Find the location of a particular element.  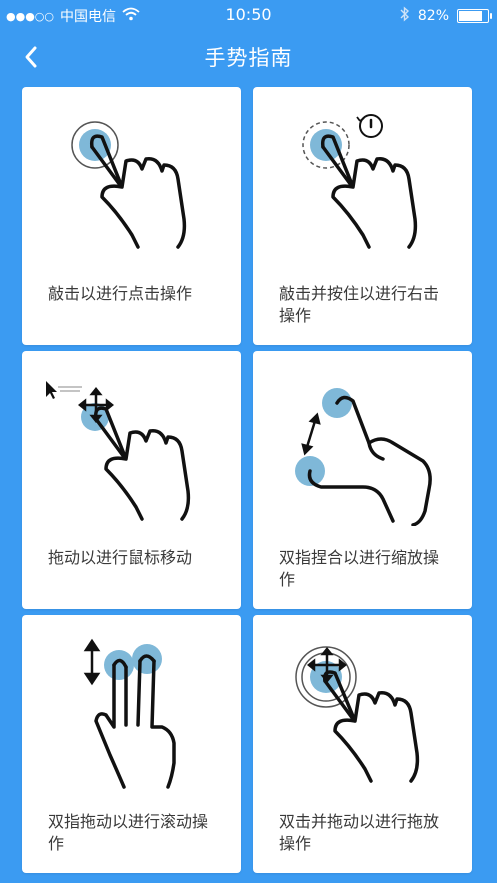

gesture-card-tap: 敲击以进行点击操作 is located at coordinates (131, 216).